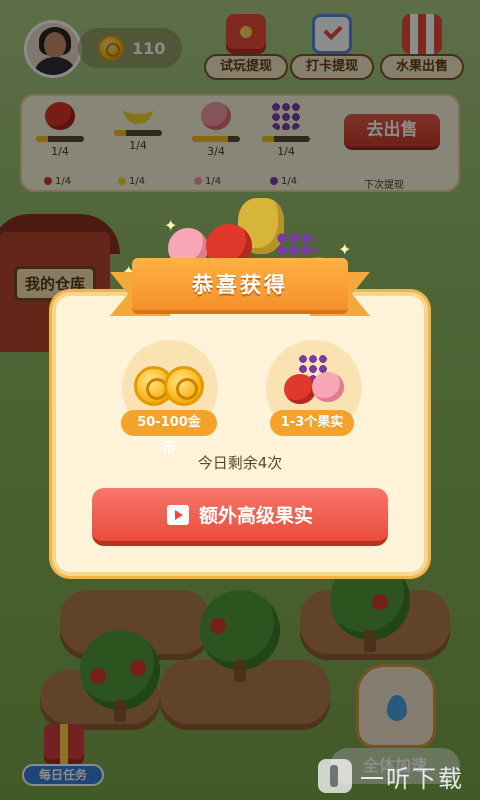  Describe the element at coordinates (312, 423) in the screenshot. I see `fruit-reward-label: 1-3个果实` at that location.